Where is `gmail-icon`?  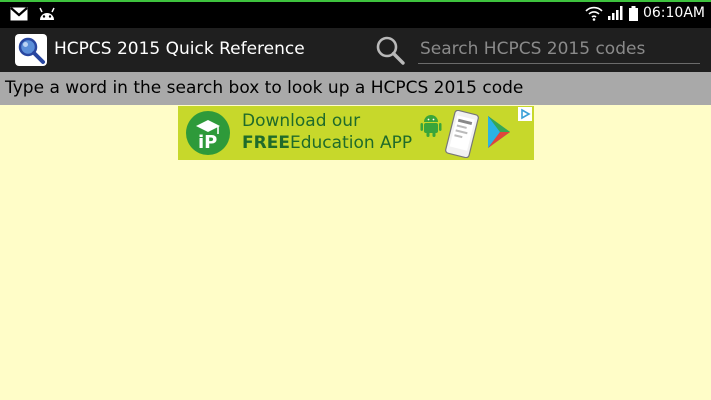 gmail-icon is located at coordinates (19, 14).